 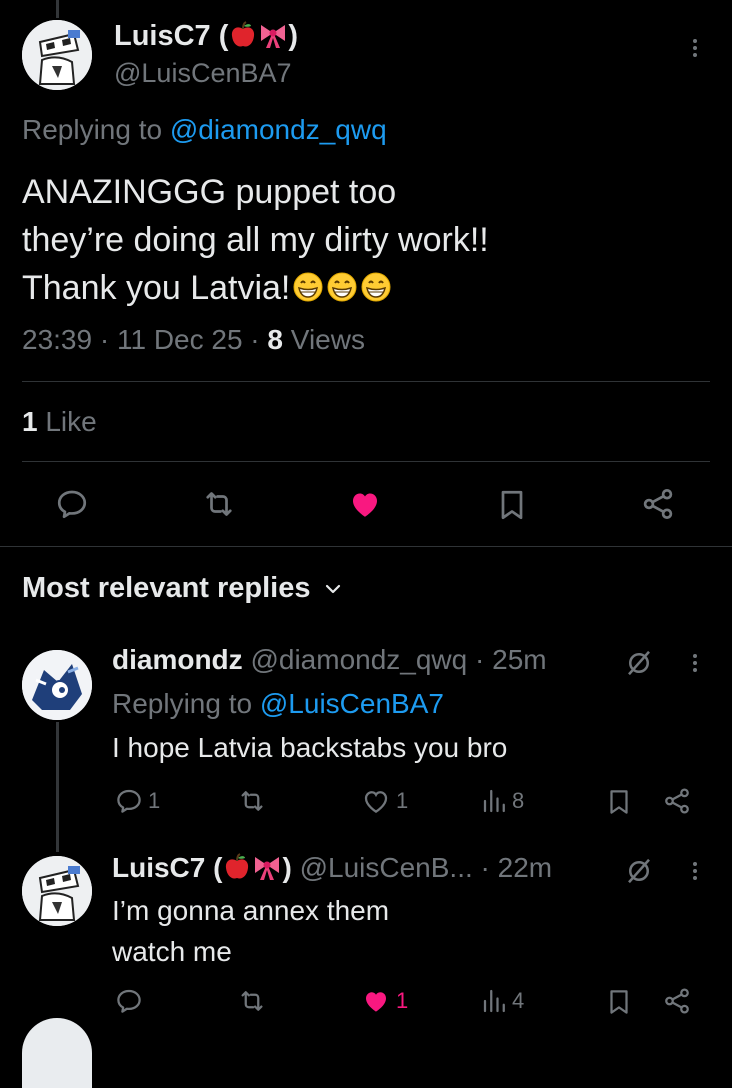 What do you see at coordinates (332, 588) in the screenshot?
I see `chevron-down-icon` at bounding box center [332, 588].